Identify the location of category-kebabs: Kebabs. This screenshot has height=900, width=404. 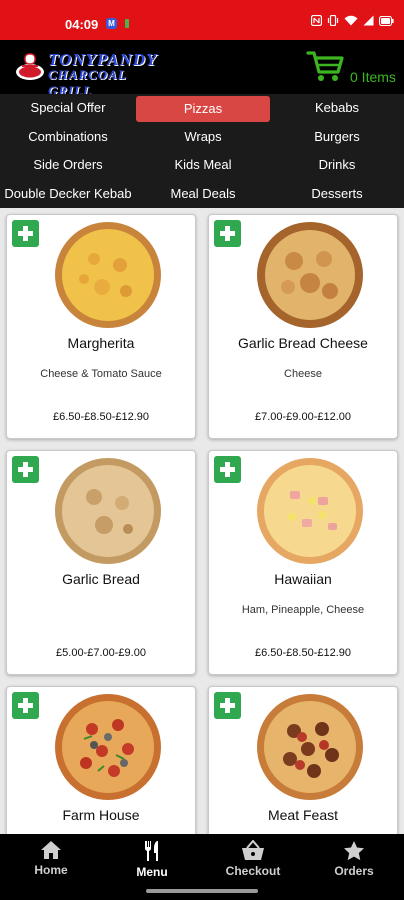
(337, 108).